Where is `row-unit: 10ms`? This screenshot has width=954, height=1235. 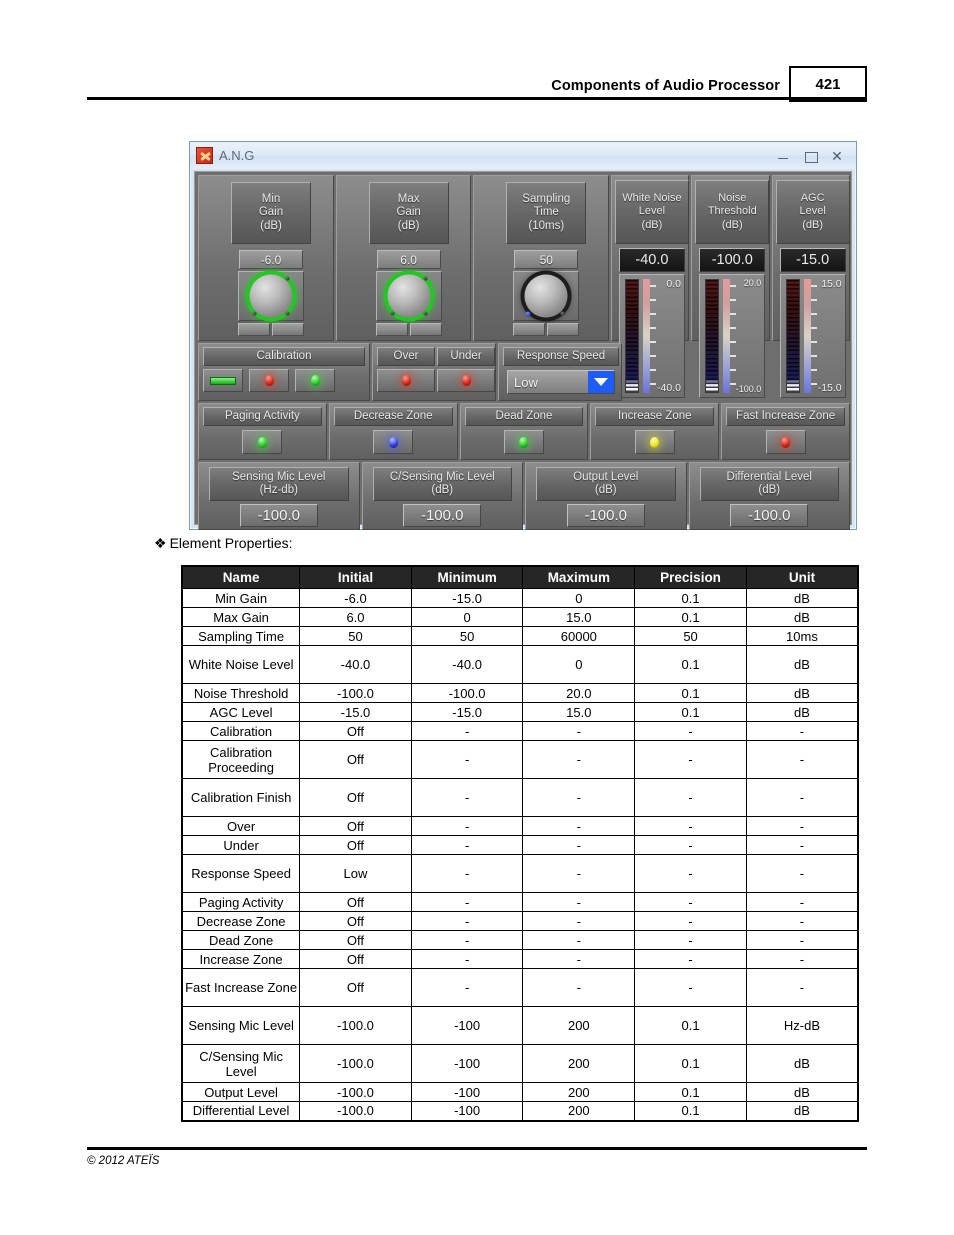 row-unit: 10ms is located at coordinates (802, 636).